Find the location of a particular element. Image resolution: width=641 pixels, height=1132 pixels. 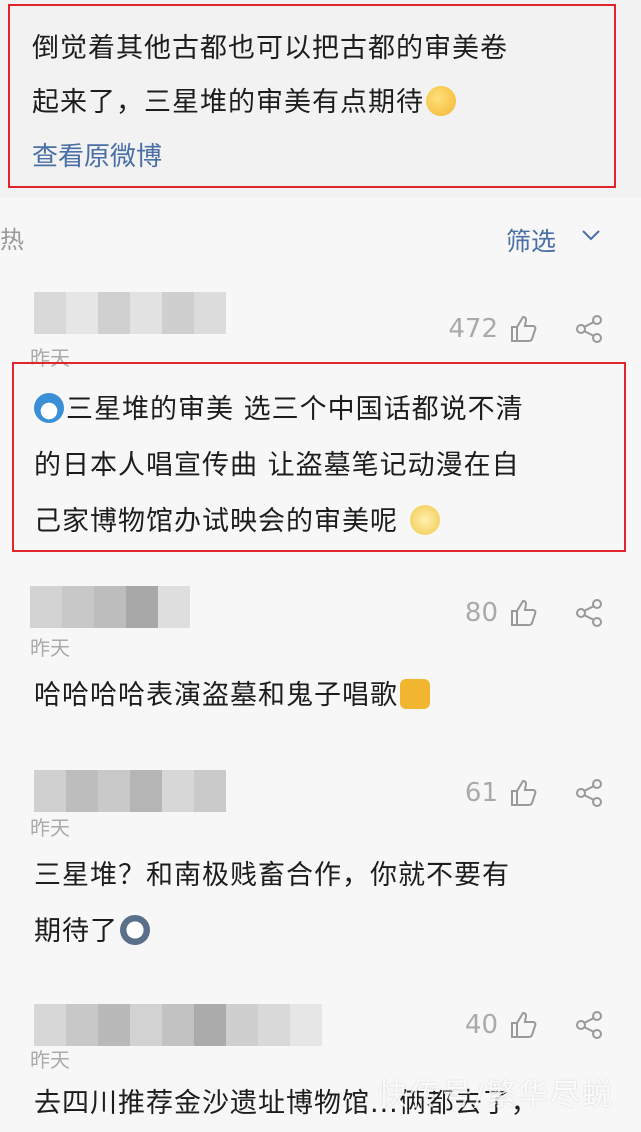

hot-tab: 热 is located at coordinates (12, 237).